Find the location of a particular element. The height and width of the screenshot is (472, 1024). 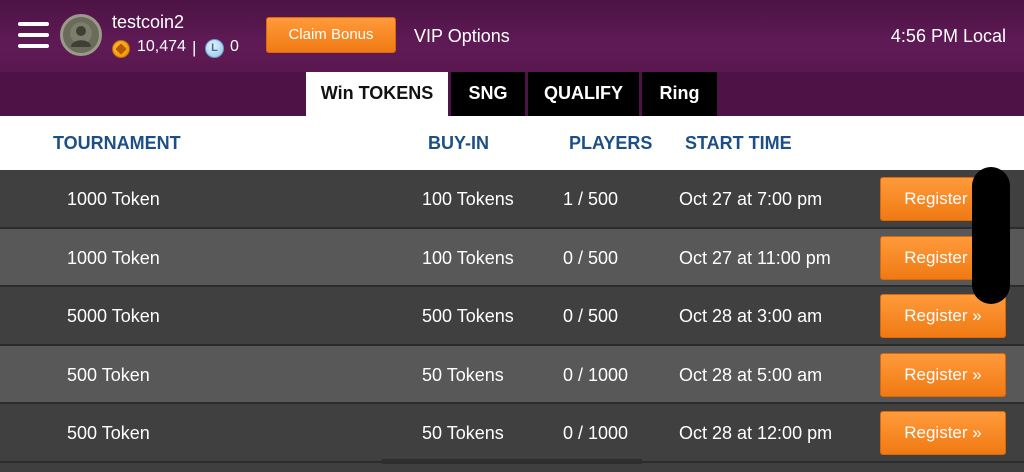

local-time: 4:56 PM Local is located at coordinates (948, 36).